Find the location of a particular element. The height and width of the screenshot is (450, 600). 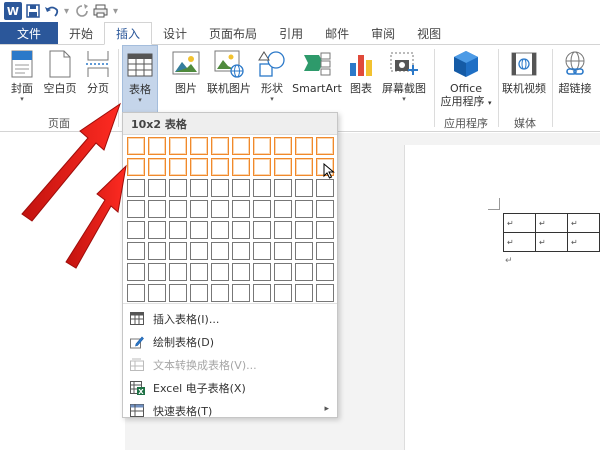

tab-file: 文件 is located at coordinates (29, 33).